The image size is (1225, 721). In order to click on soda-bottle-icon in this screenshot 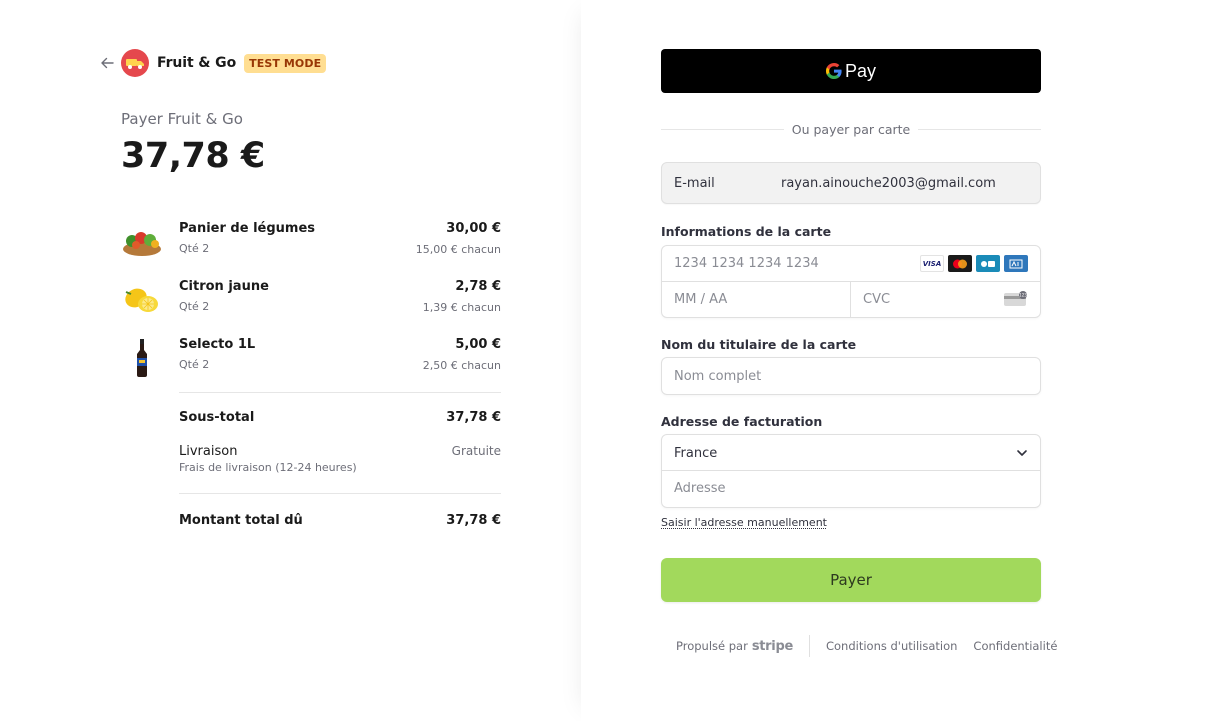, I will do `click(142, 358)`.